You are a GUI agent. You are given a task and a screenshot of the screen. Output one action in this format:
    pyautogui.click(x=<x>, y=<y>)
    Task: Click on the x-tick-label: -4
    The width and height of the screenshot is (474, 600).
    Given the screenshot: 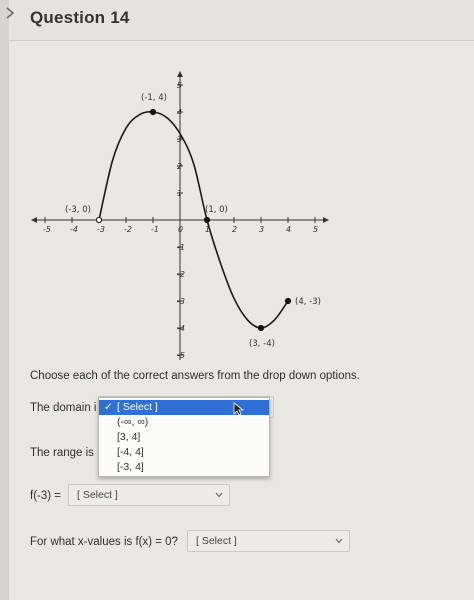 What is the action you would take?
    pyautogui.click(x=74, y=229)
    